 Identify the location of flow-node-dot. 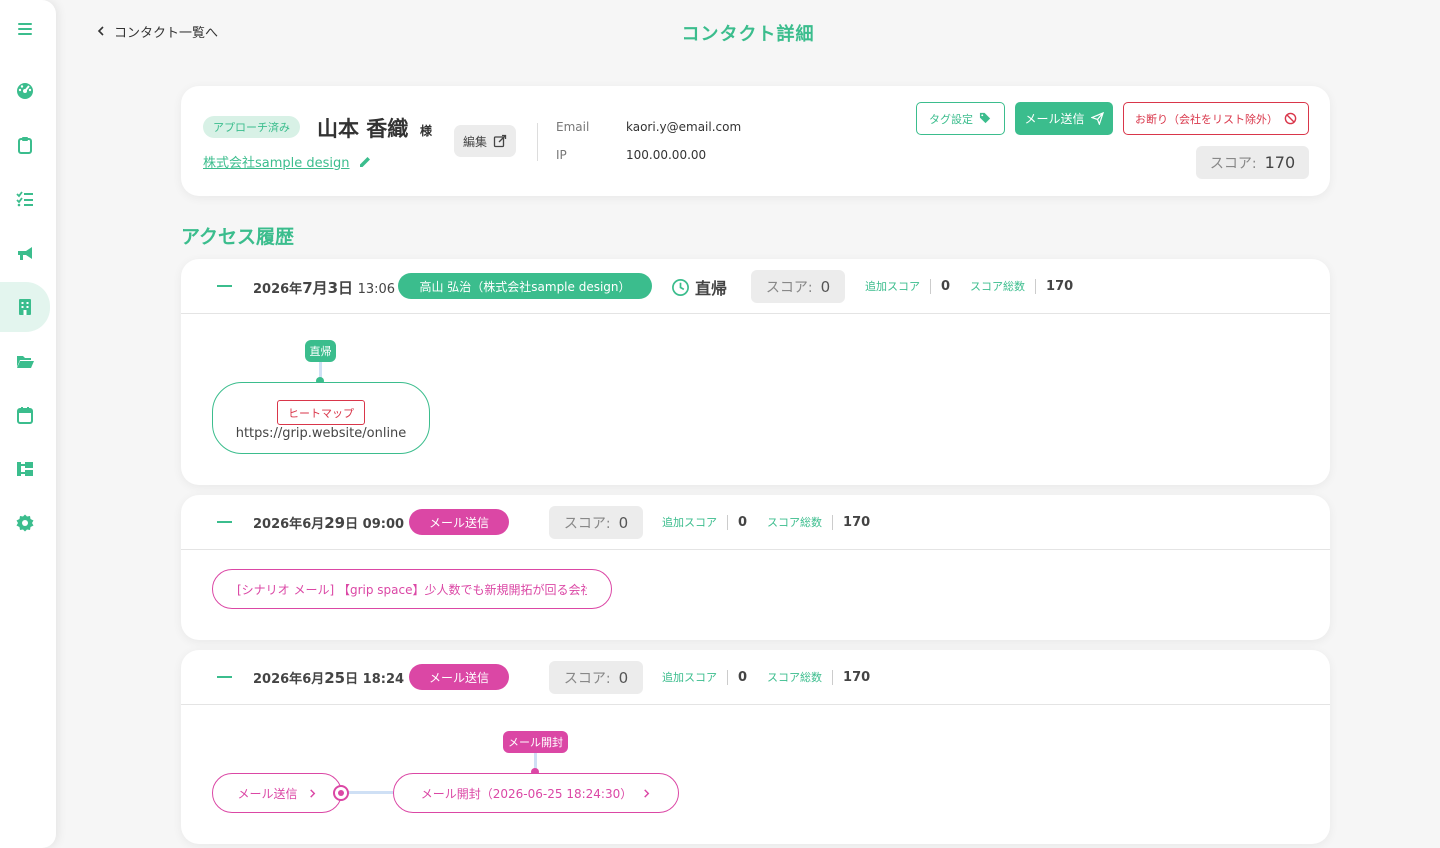
(341, 793).